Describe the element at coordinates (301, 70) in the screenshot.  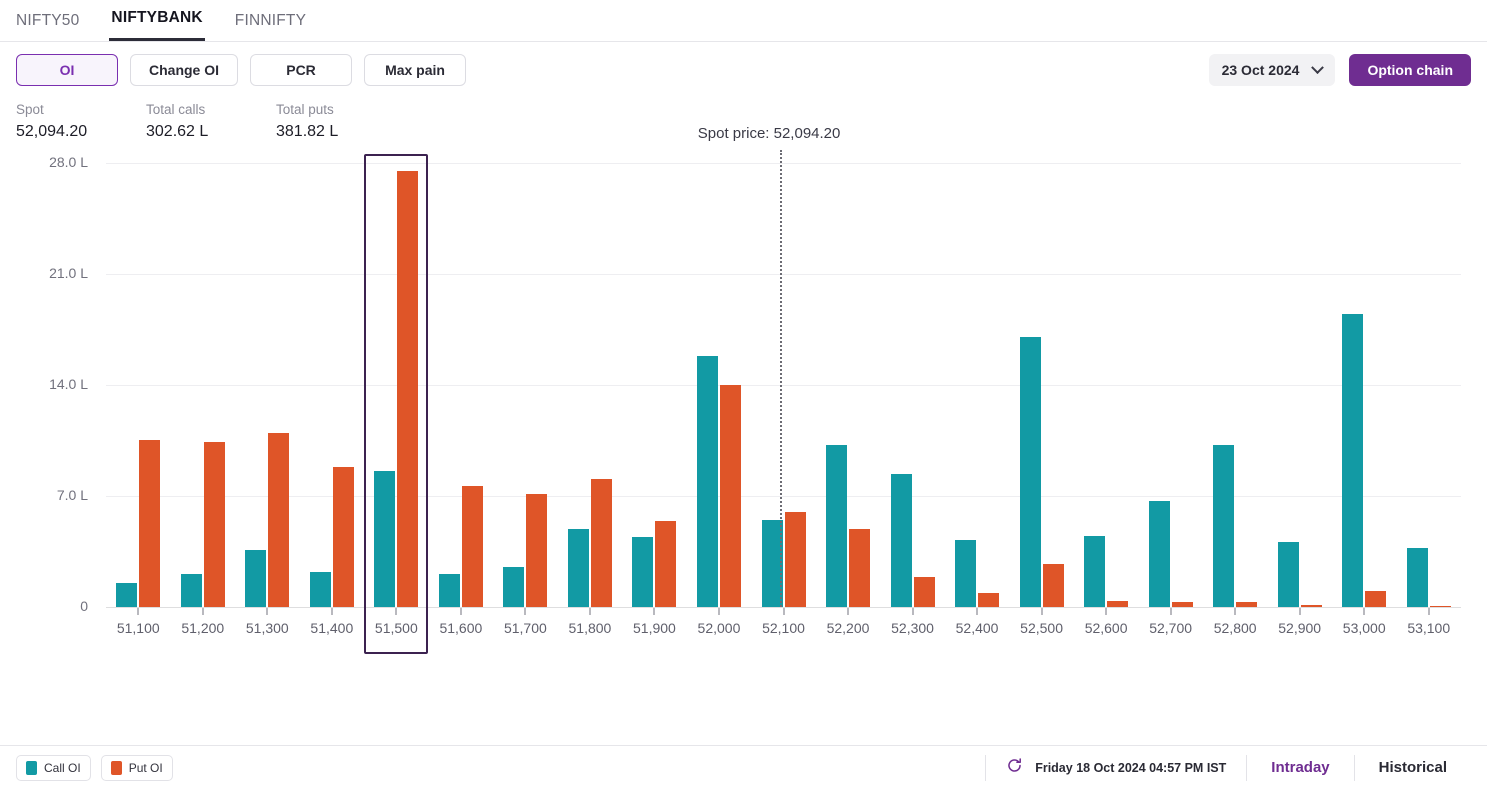
I see `metric-button-pcr: PCR` at that location.